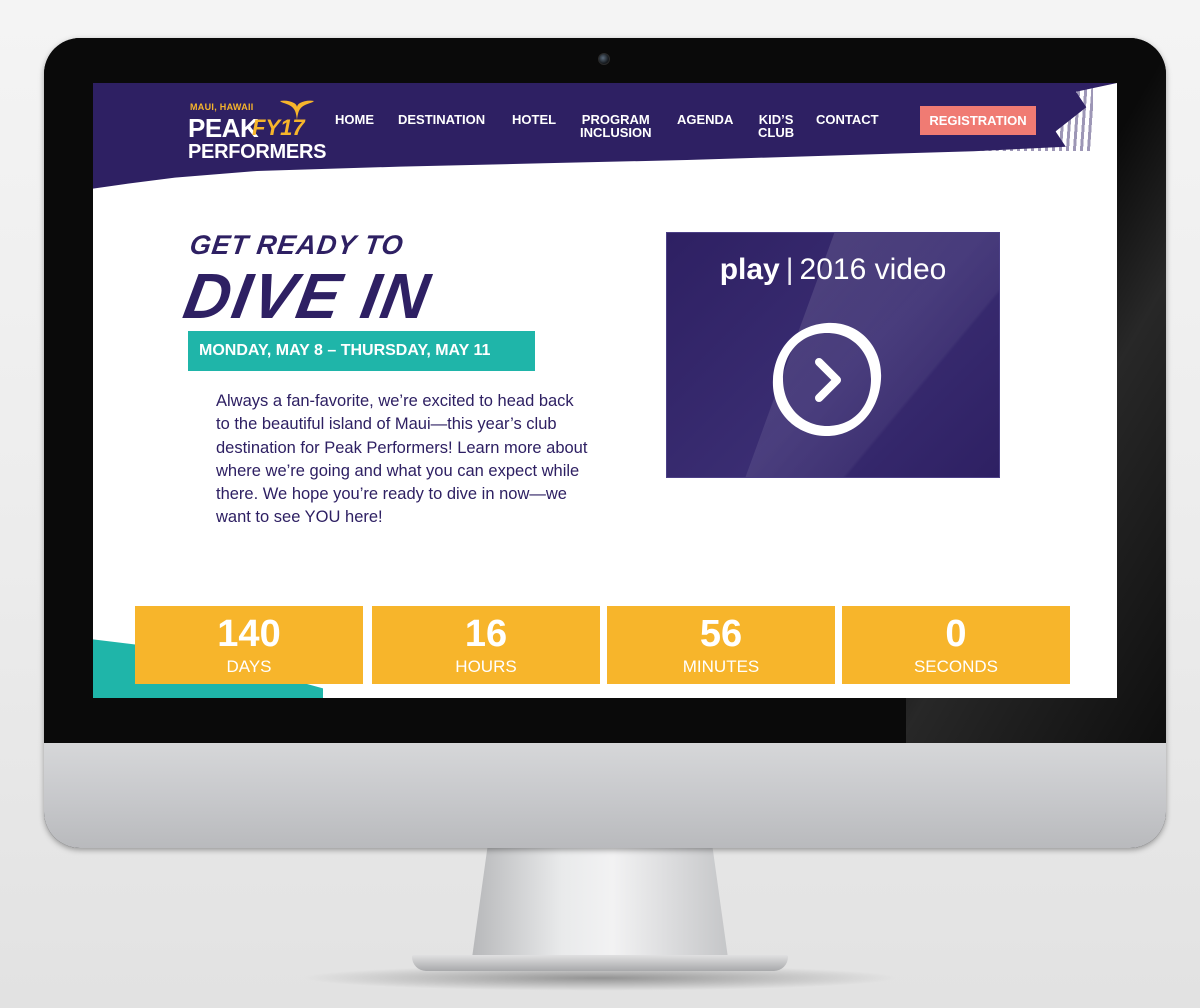  Describe the element at coordinates (600, 903) in the screenshot. I see `monitor-stand` at that location.